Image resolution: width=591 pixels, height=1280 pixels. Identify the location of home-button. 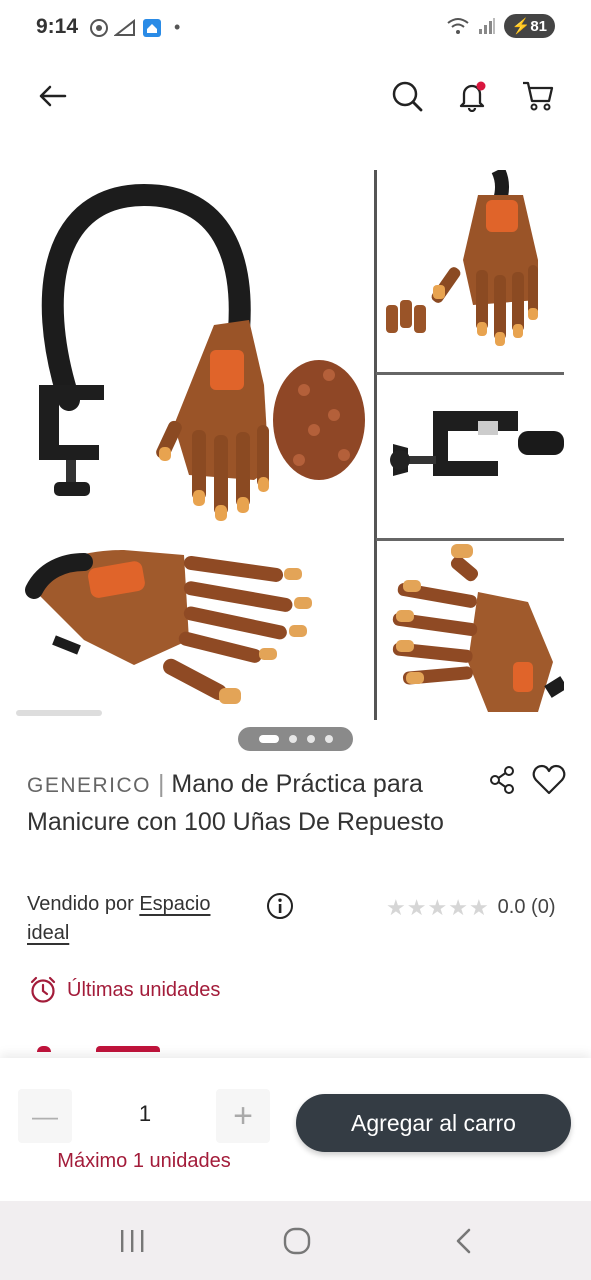
(297, 1241).